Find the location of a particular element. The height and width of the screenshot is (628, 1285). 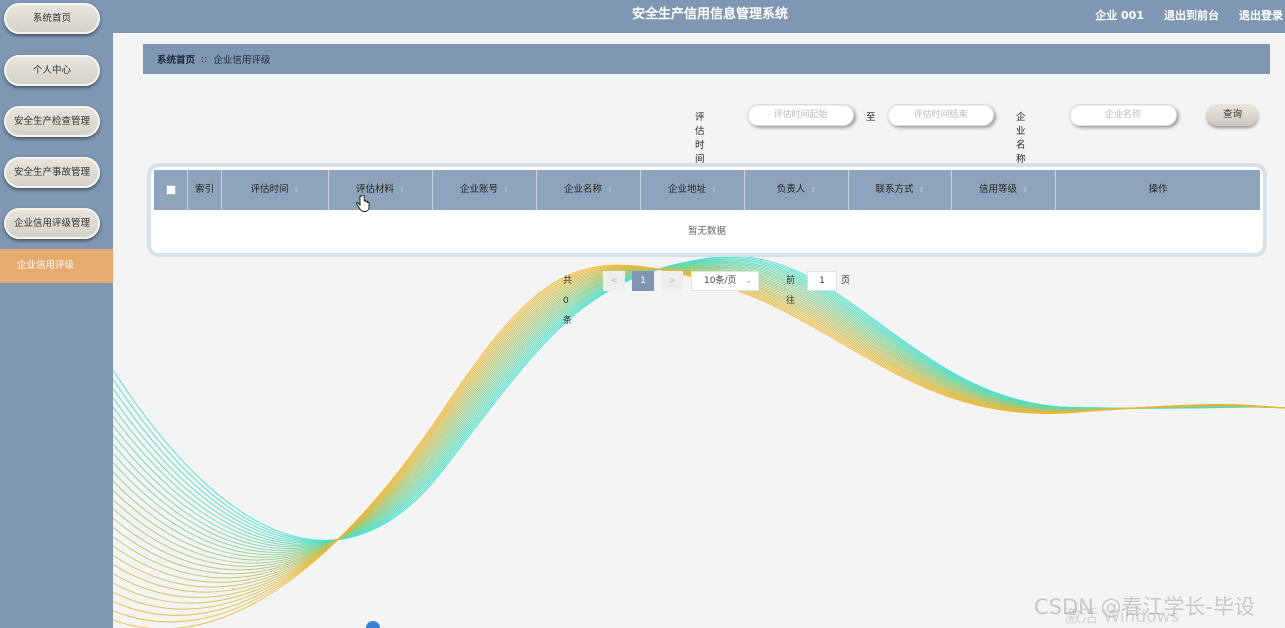

select-all-cell is located at coordinates (171, 190).